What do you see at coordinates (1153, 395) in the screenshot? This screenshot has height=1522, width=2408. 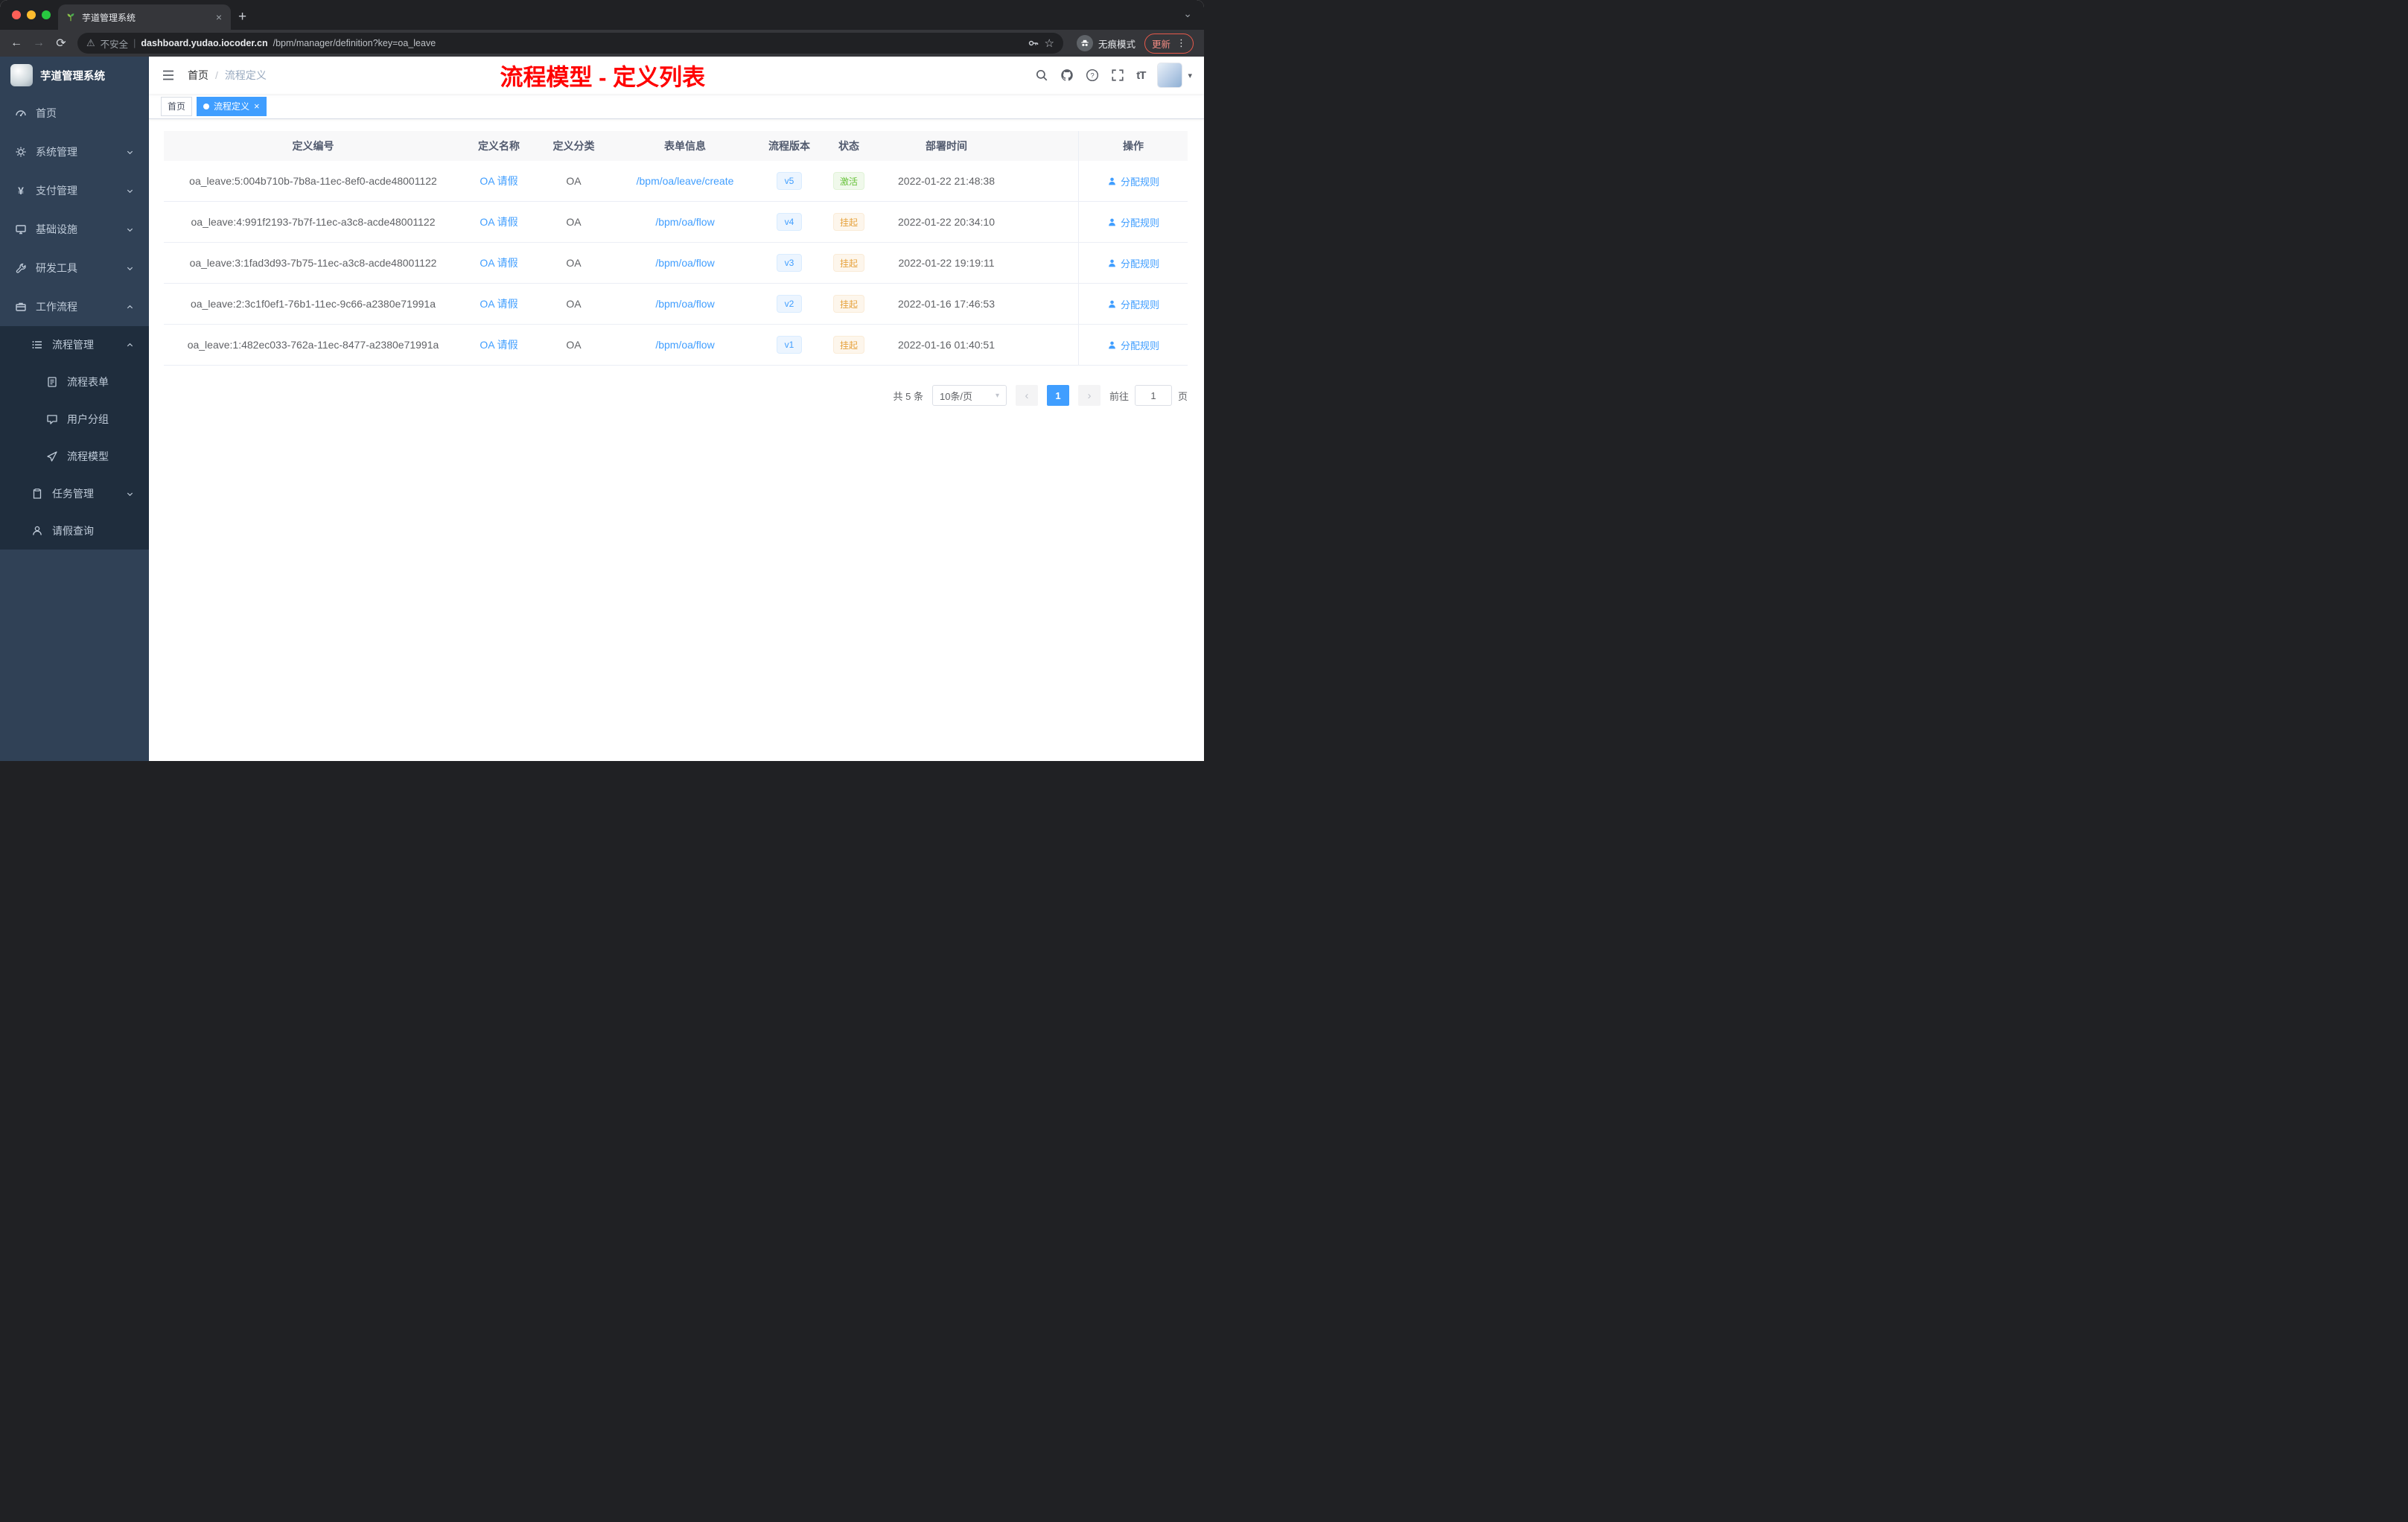 I see `goto-page-input` at bounding box center [1153, 395].